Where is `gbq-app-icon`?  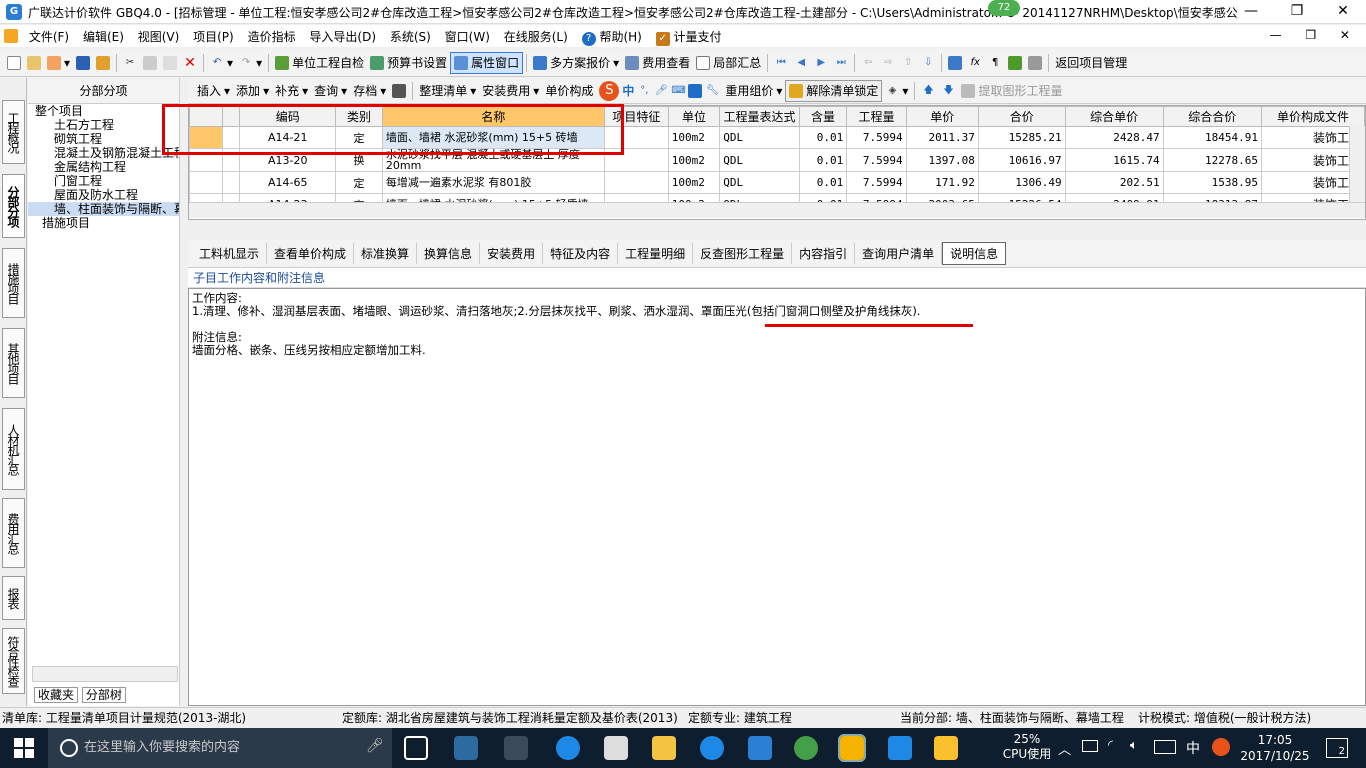
gbq-app-icon is located at coordinates (852, 748).